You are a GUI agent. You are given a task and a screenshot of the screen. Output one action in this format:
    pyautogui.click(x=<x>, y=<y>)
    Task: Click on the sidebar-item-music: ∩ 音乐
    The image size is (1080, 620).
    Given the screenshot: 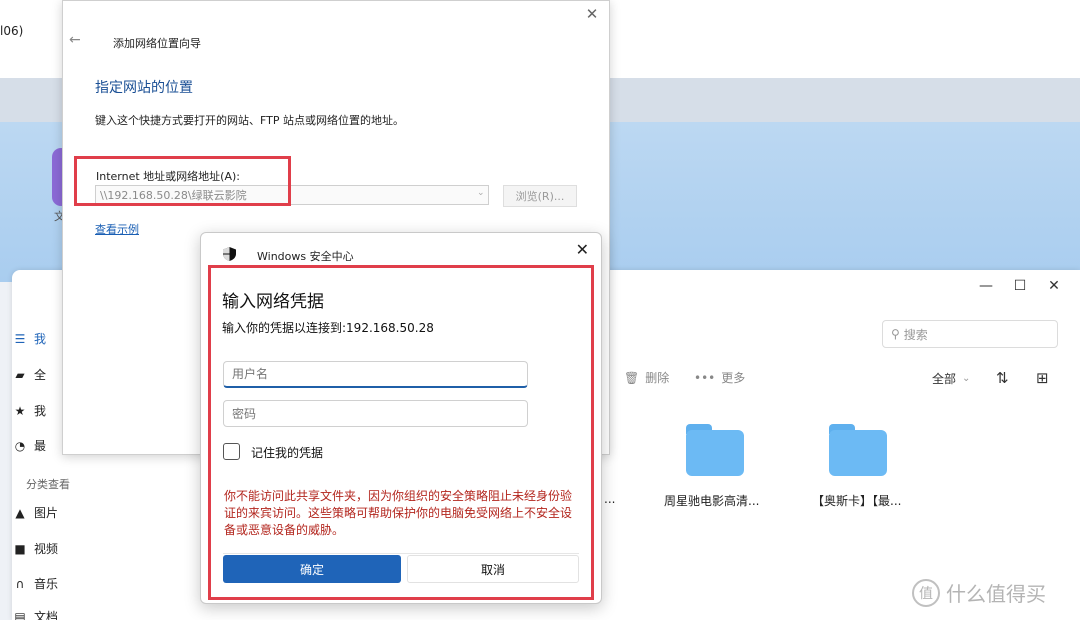 What is the action you would take?
    pyautogui.click(x=36, y=583)
    